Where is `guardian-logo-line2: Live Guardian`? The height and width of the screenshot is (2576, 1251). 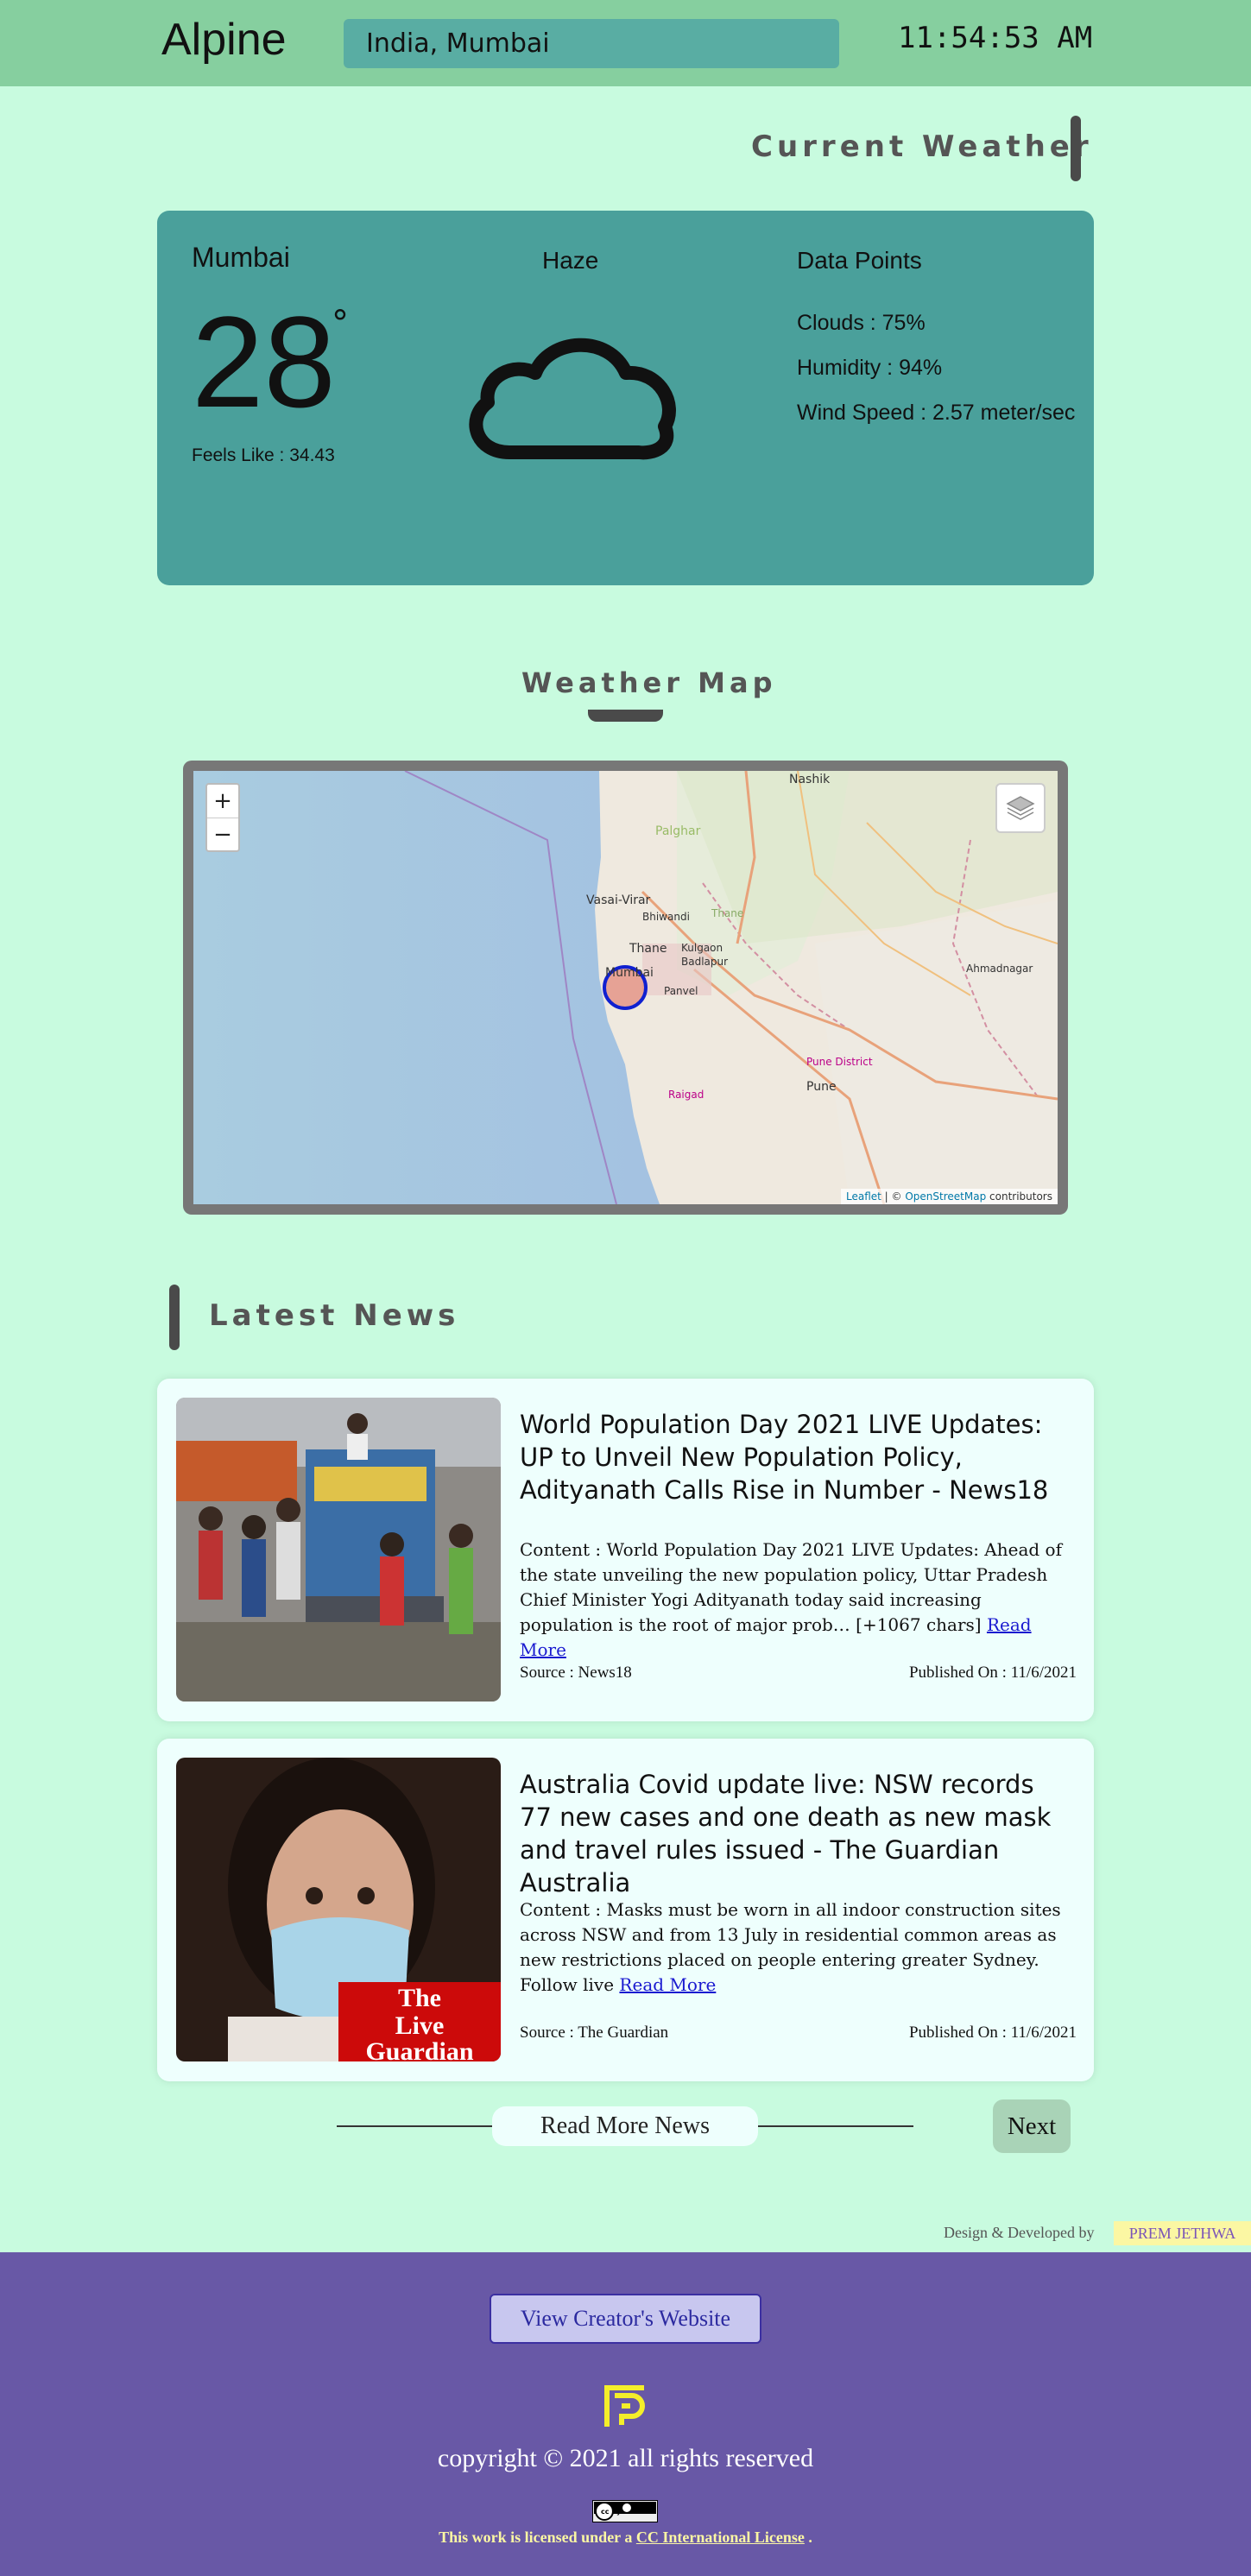
guardian-logo-line2: Live Guardian is located at coordinates (419, 2036).